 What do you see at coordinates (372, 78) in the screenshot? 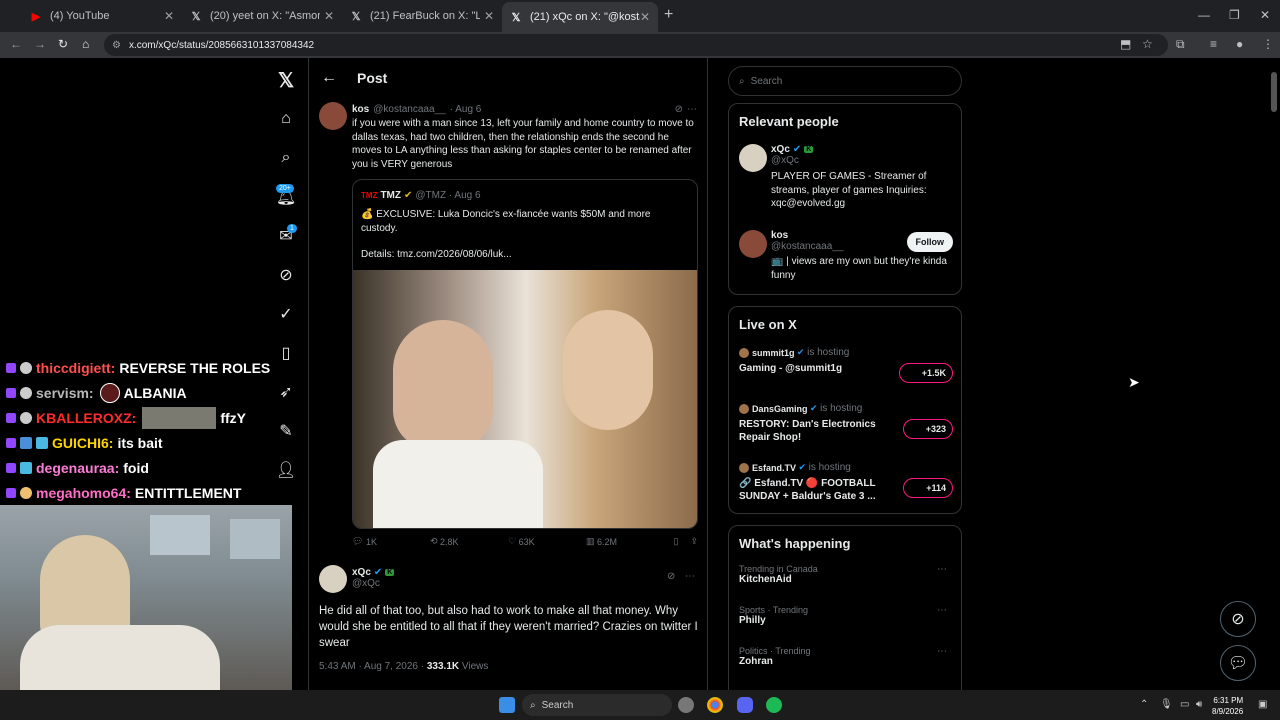
I see `page-title: Post` at bounding box center [372, 78].